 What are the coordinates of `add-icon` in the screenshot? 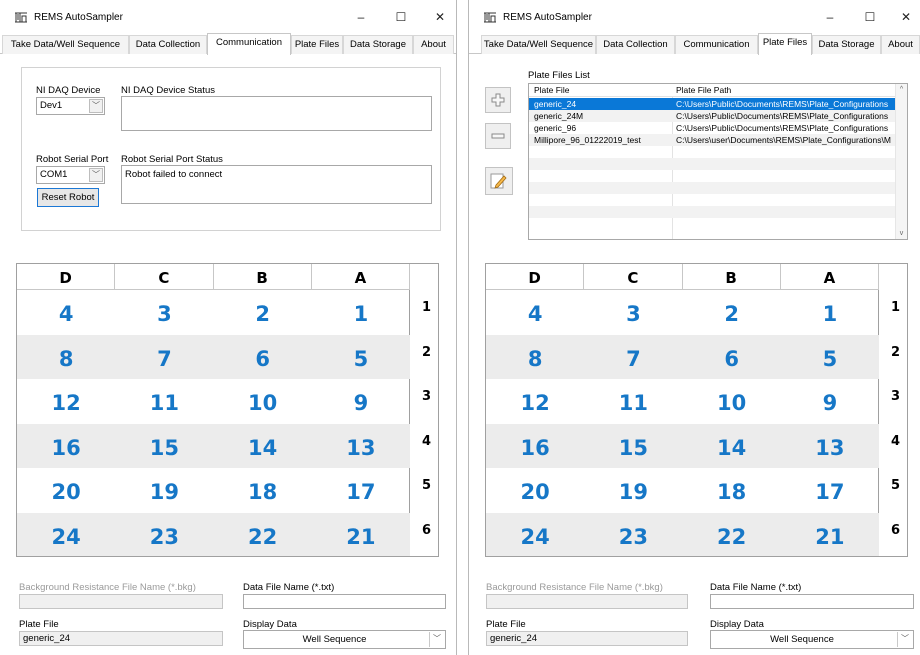 It's located at (498, 100).